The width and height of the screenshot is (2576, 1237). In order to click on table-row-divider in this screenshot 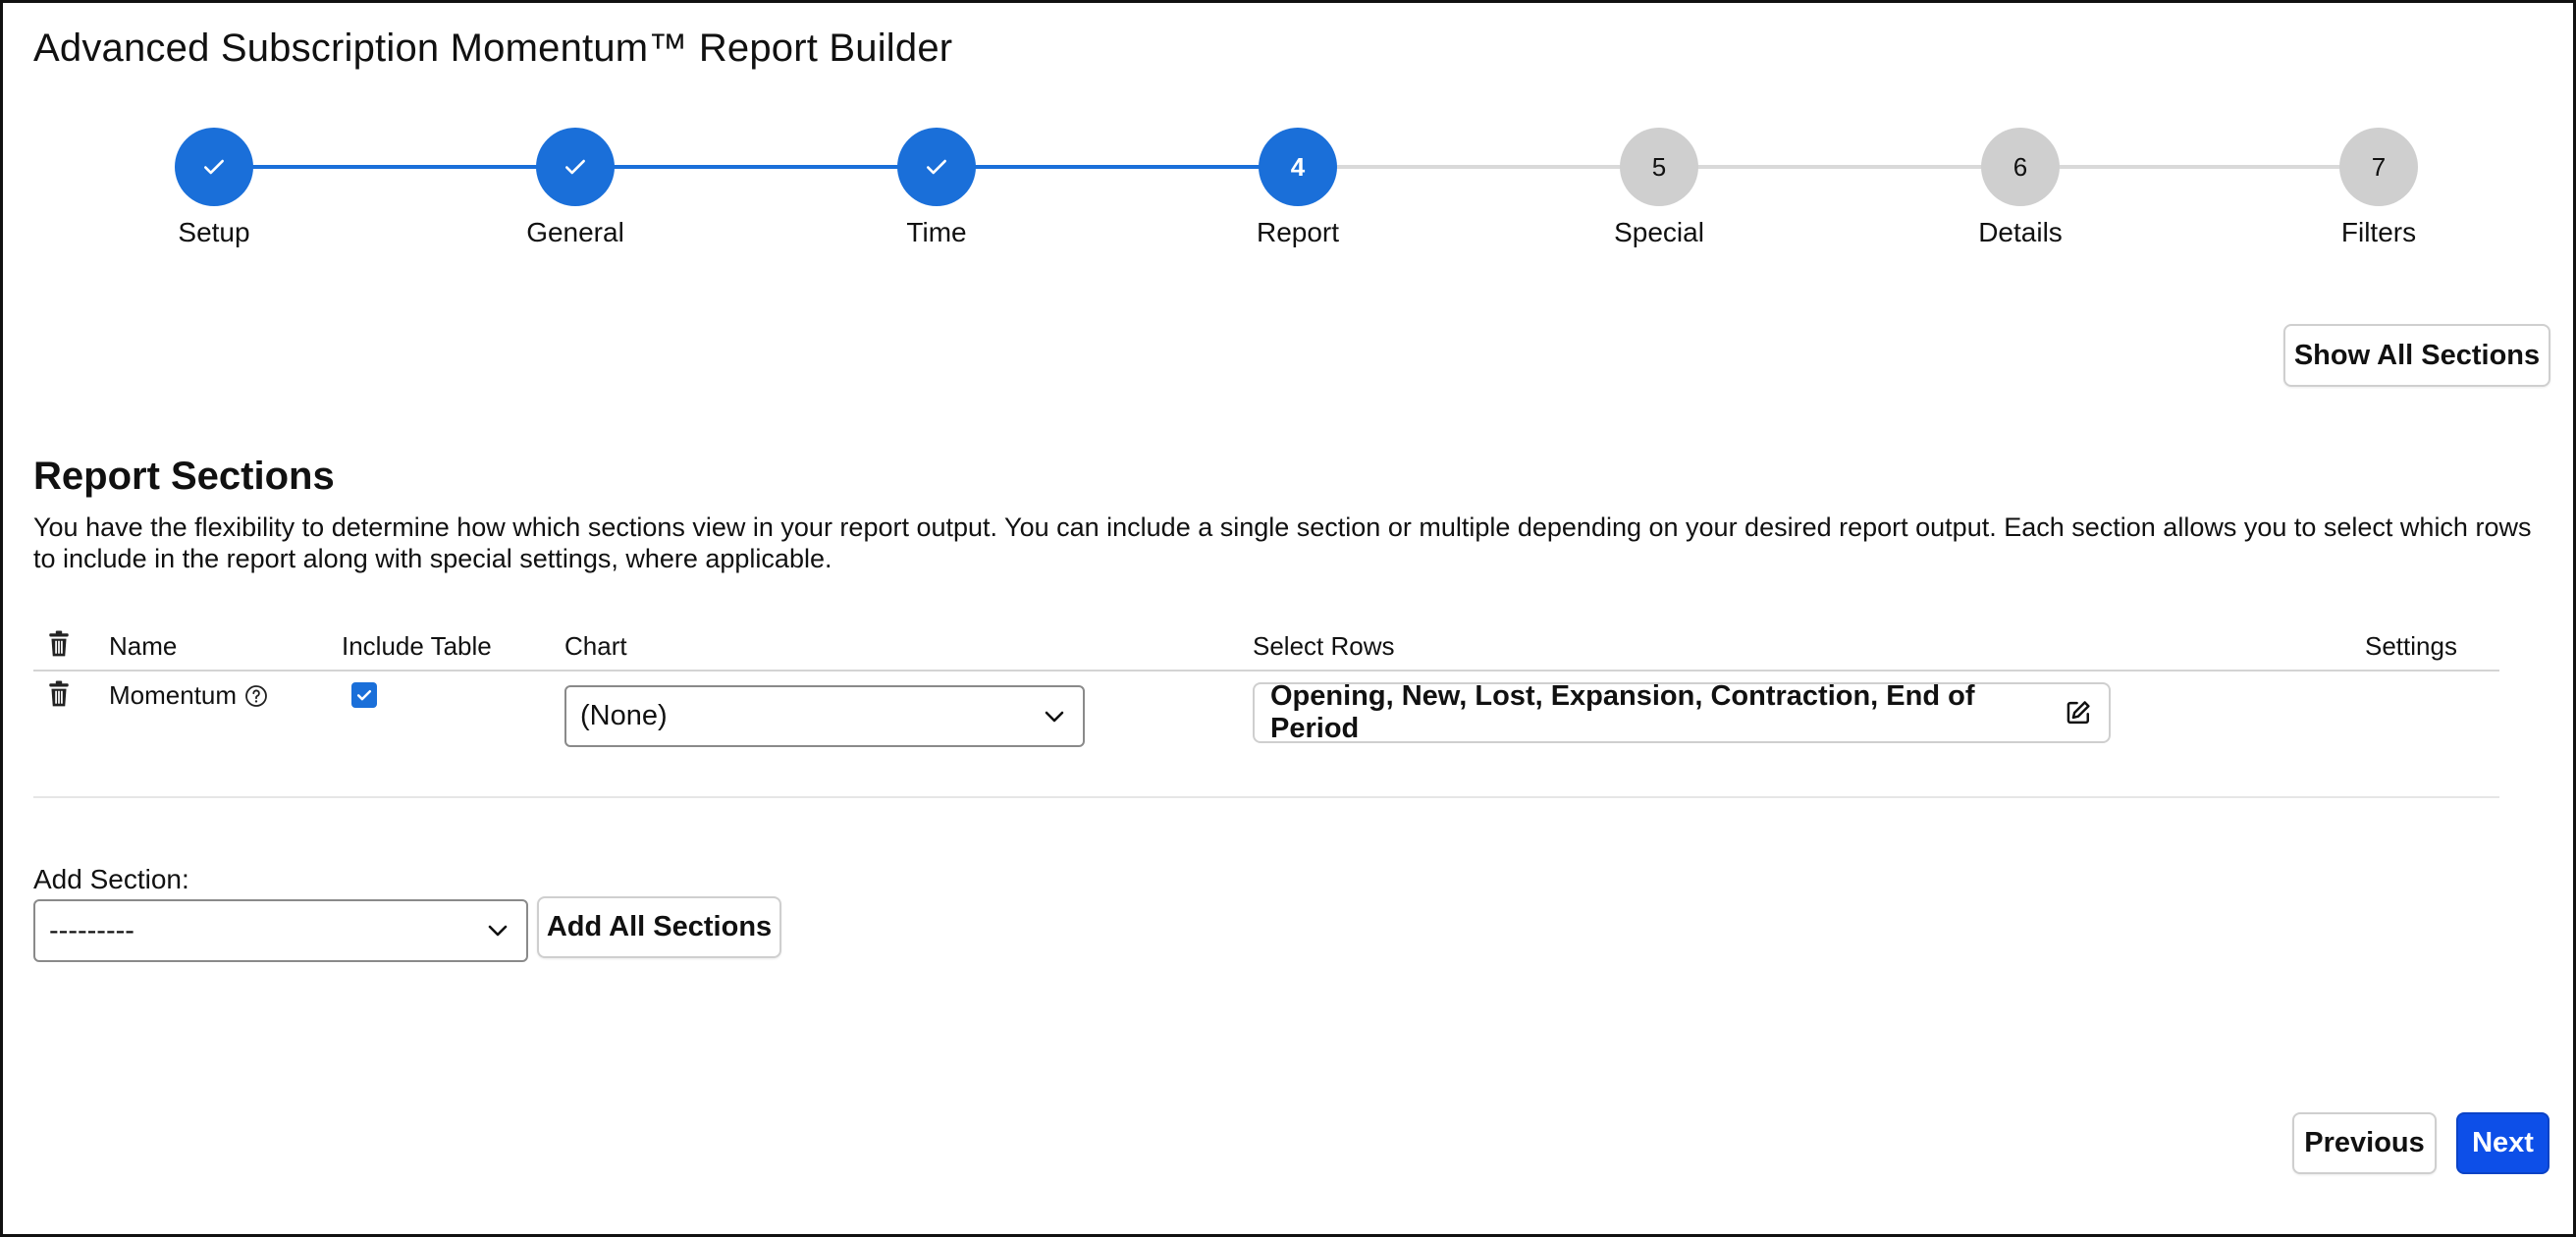, I will do `click(1266, 797)`.